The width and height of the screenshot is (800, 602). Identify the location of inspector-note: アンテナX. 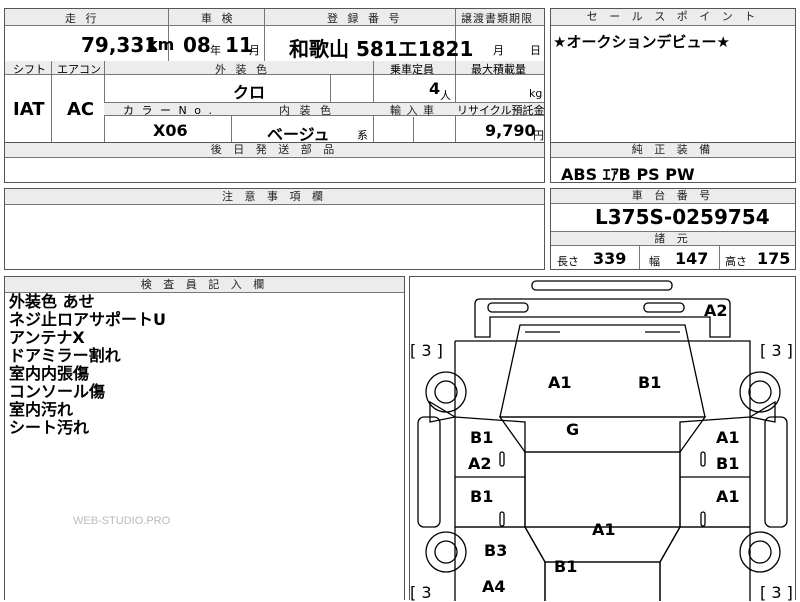
(47, 337).